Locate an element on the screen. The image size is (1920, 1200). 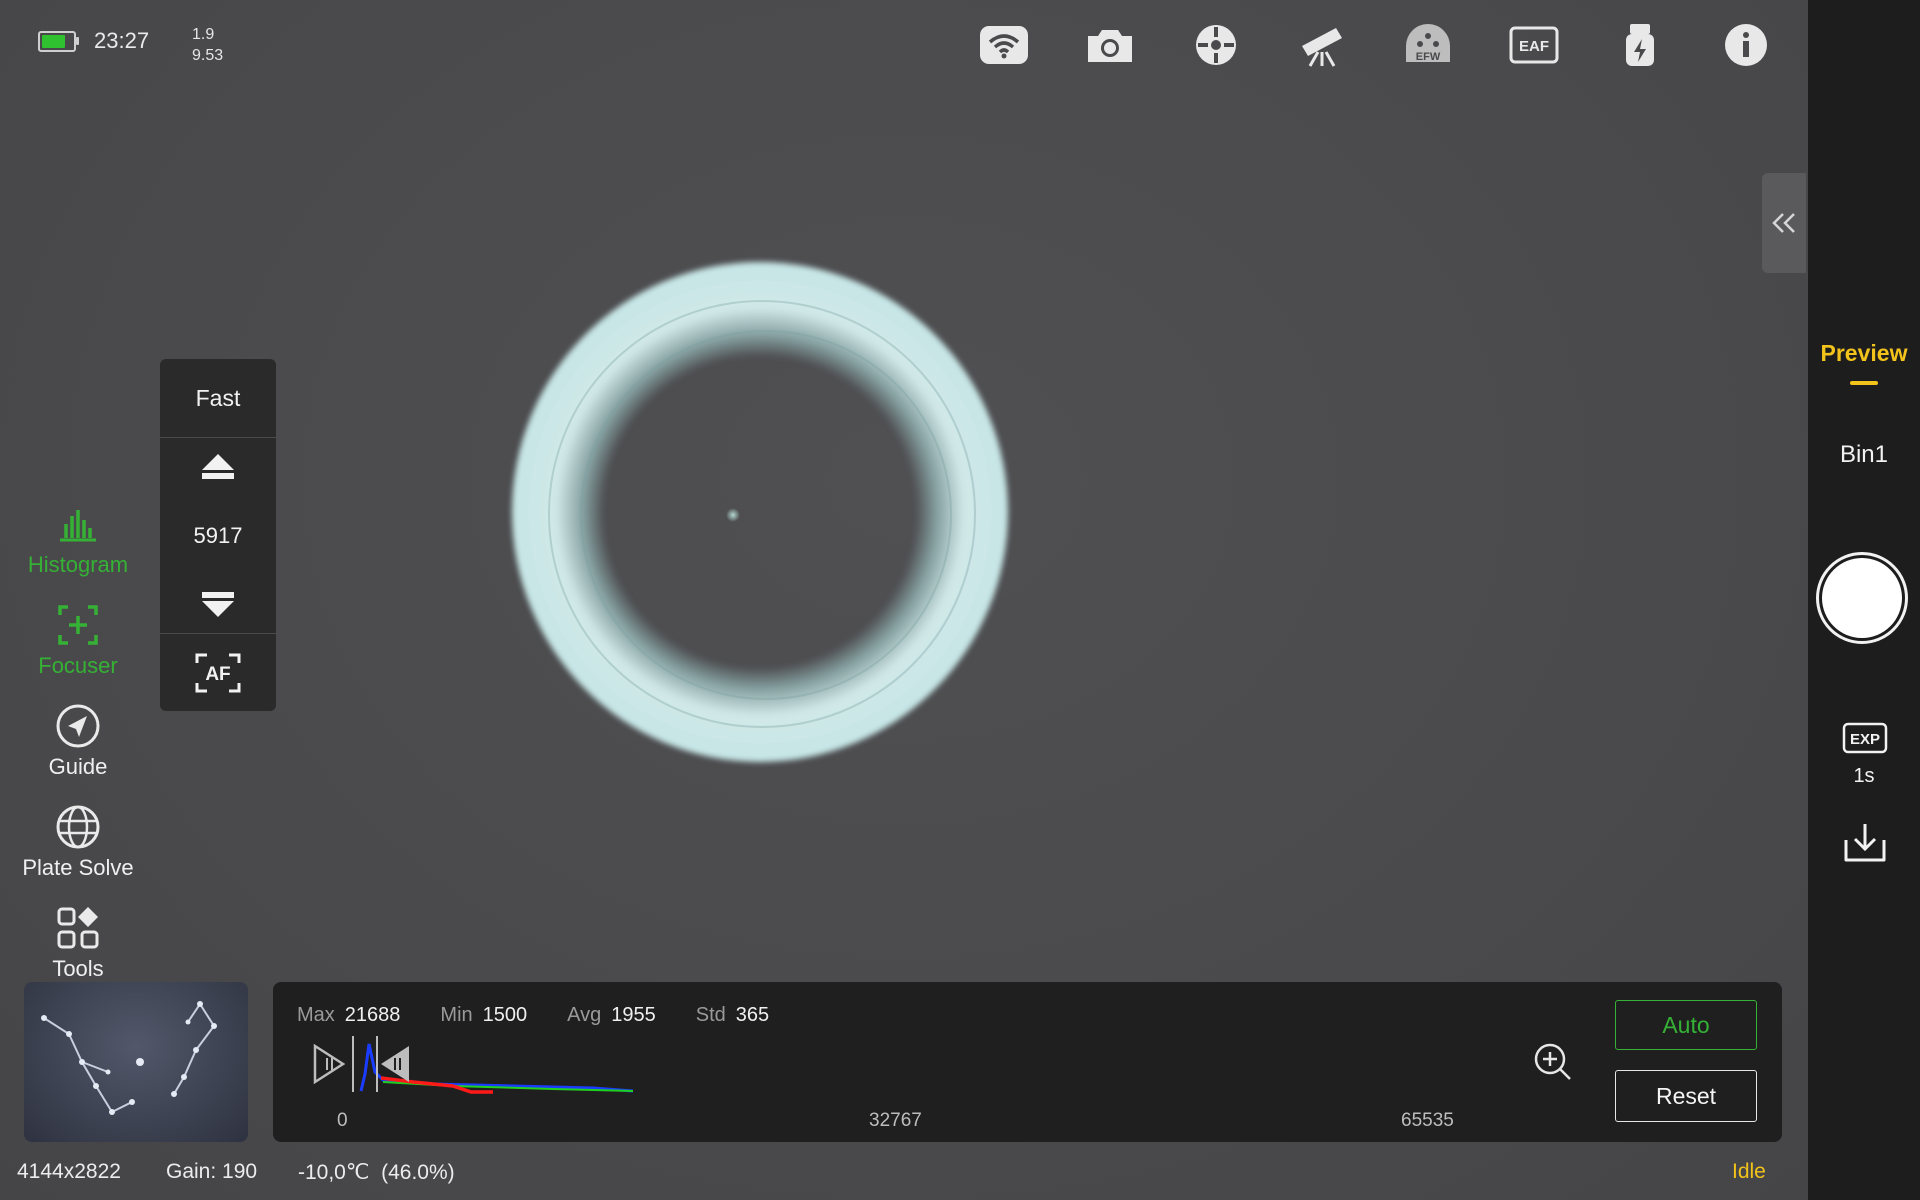
star-map-thumbnail is located at coordinates (136, 1062).